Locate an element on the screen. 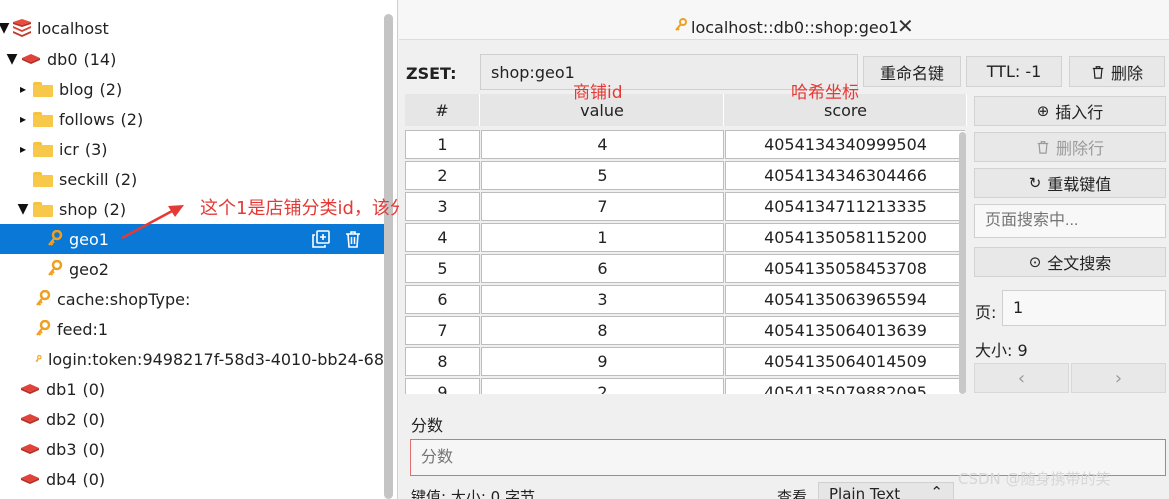 The height and width of the screenshot is (499, 1169). format-select: Plain Text ⌃ is located at coordinates (886, 490).